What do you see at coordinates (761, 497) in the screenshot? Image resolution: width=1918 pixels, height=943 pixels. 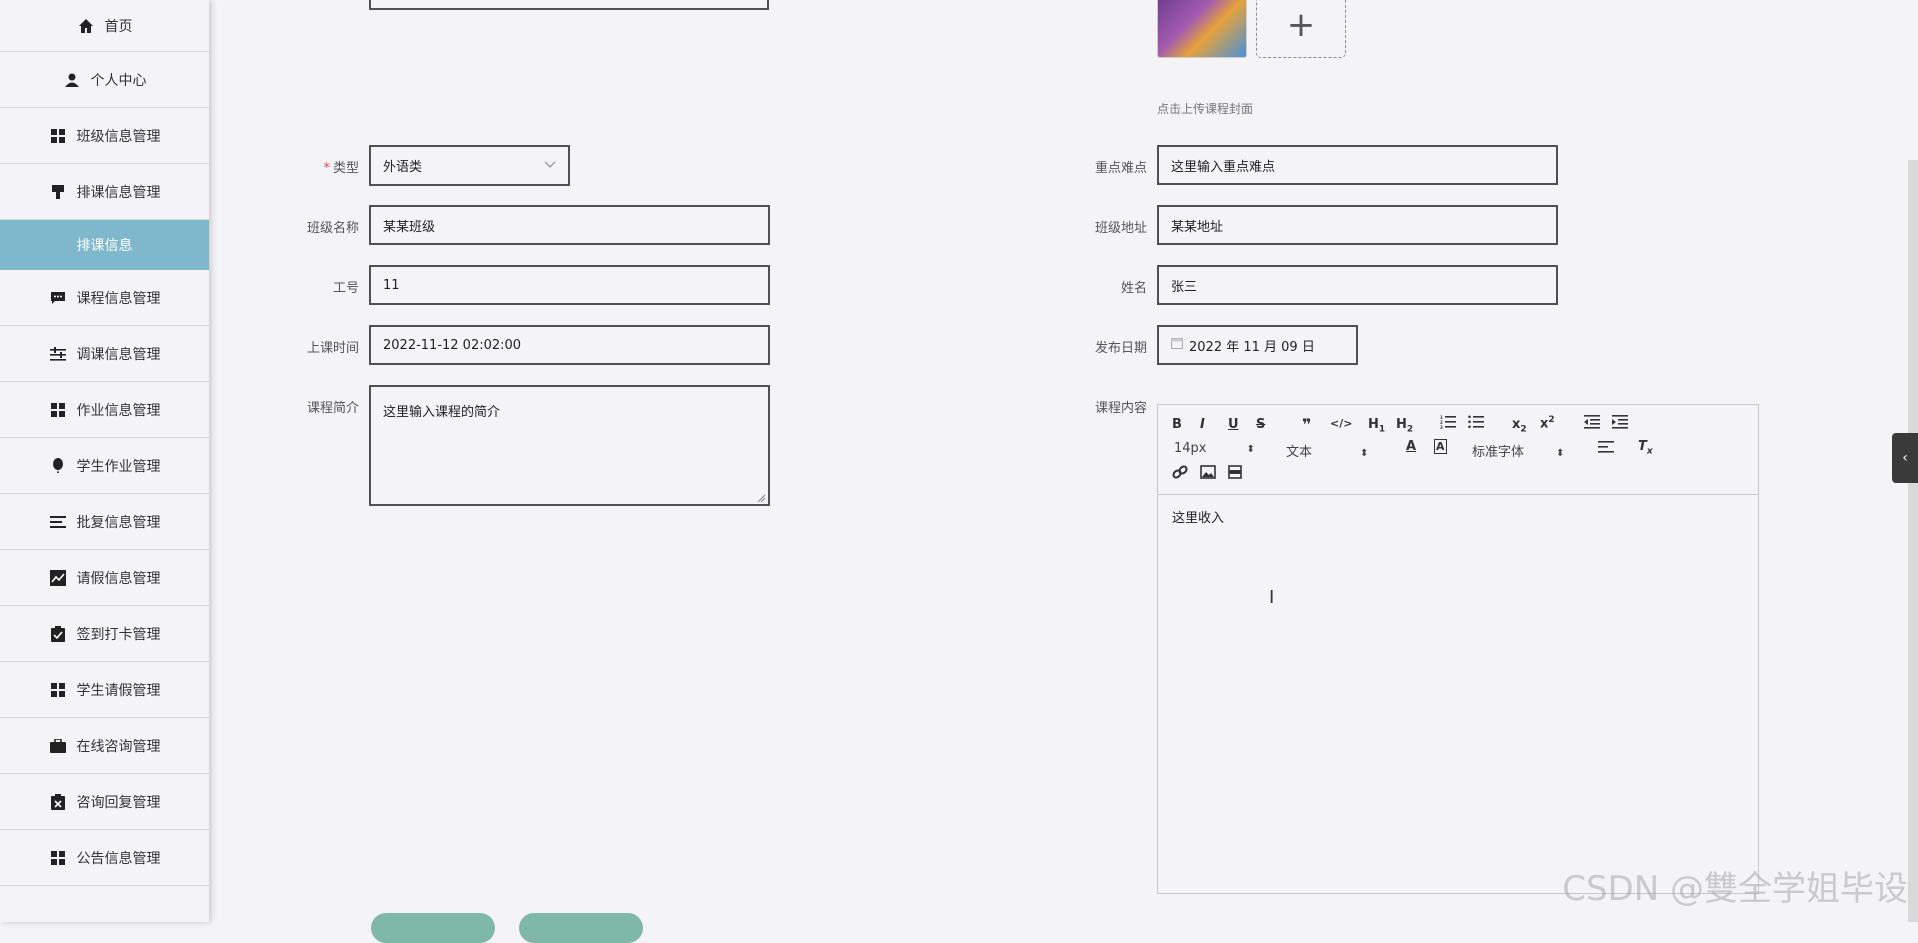 I see `resize-handle-icon` at bounding box center [761, 497].